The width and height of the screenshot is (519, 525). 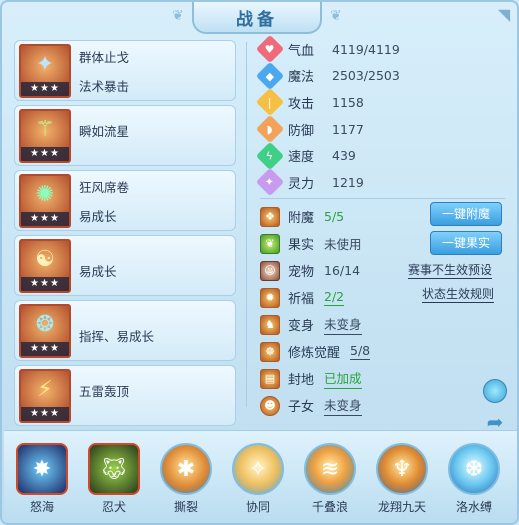 I want to click on row-value: 未使用, so click(x=343, y=244).